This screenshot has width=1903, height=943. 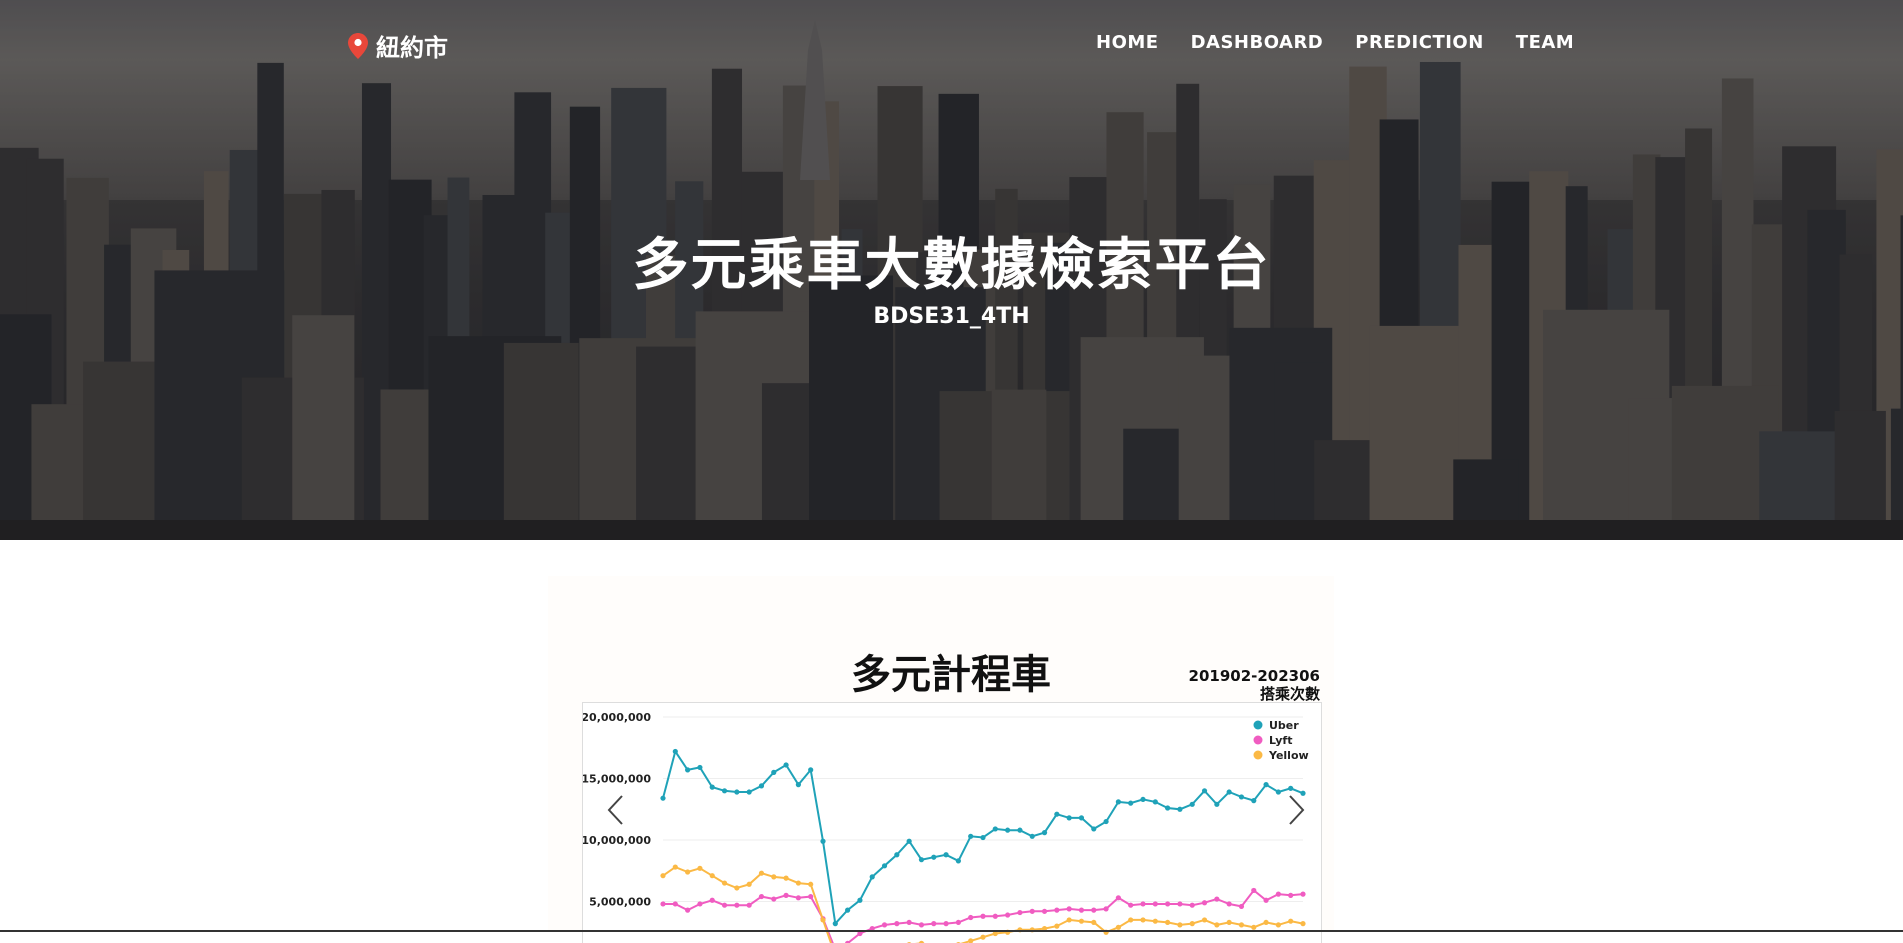 I want to click on nav-home: HOME, so click(x=1127, y=42).